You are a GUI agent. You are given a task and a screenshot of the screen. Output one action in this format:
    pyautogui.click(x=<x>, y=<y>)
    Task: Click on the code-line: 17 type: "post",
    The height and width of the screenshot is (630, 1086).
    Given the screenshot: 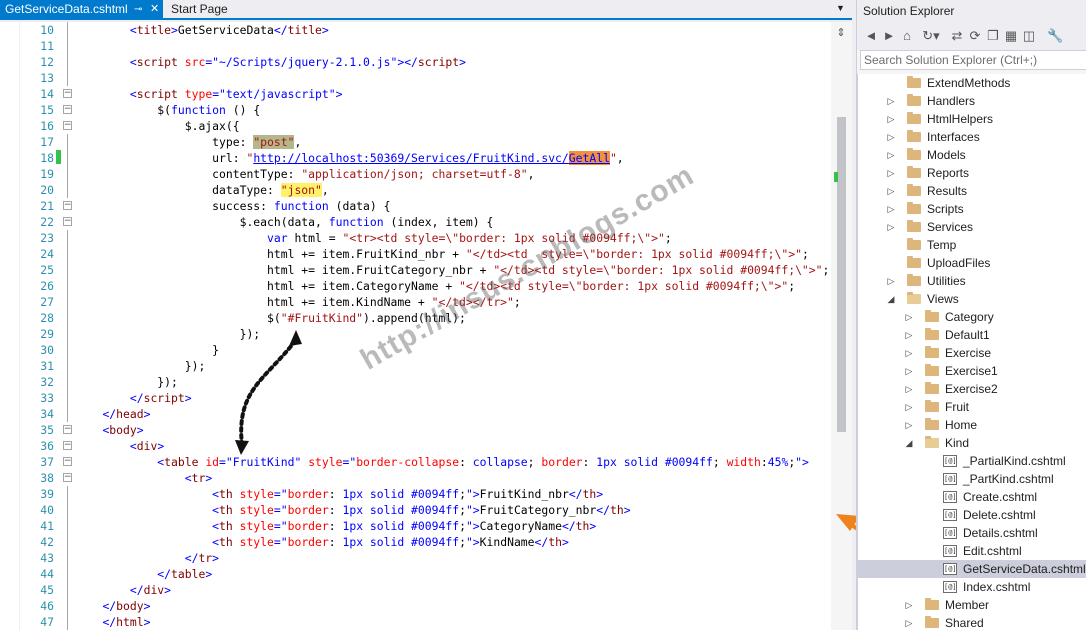 What is the action you would take?
    pyautogui.click(x=415, y=142)
    